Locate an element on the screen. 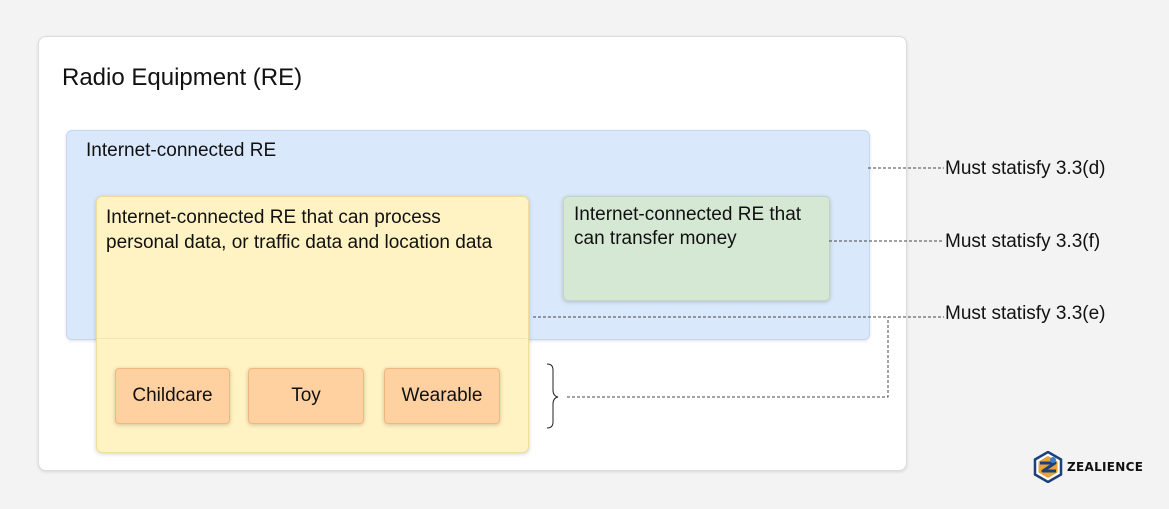 Image resolution: width=1169 pixels, height=509 pixels. zealience-logo-icon is located at coordinates (1048, 467).